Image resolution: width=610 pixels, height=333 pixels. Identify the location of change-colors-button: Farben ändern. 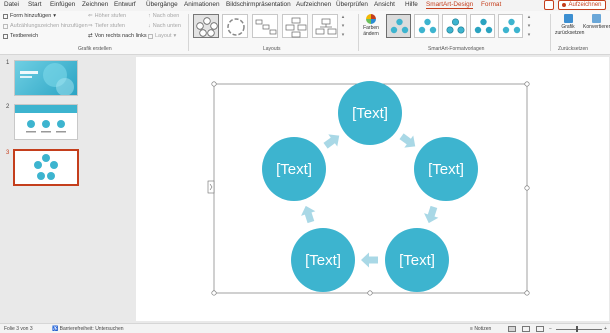
(371, 25).